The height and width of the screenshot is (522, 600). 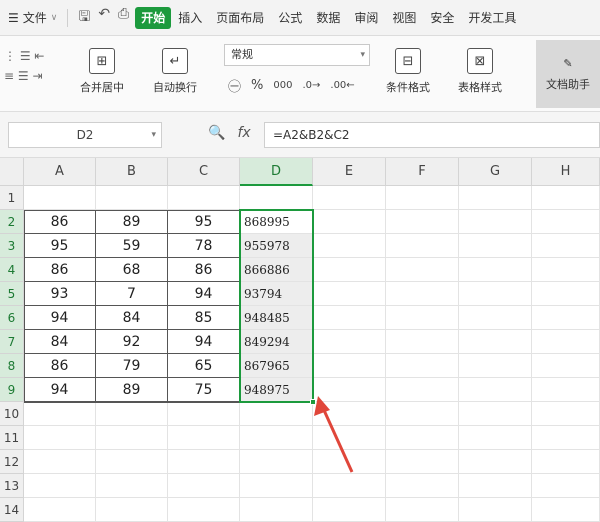 I want to click on number-format-value: 常规, so click(x=242, y=54).